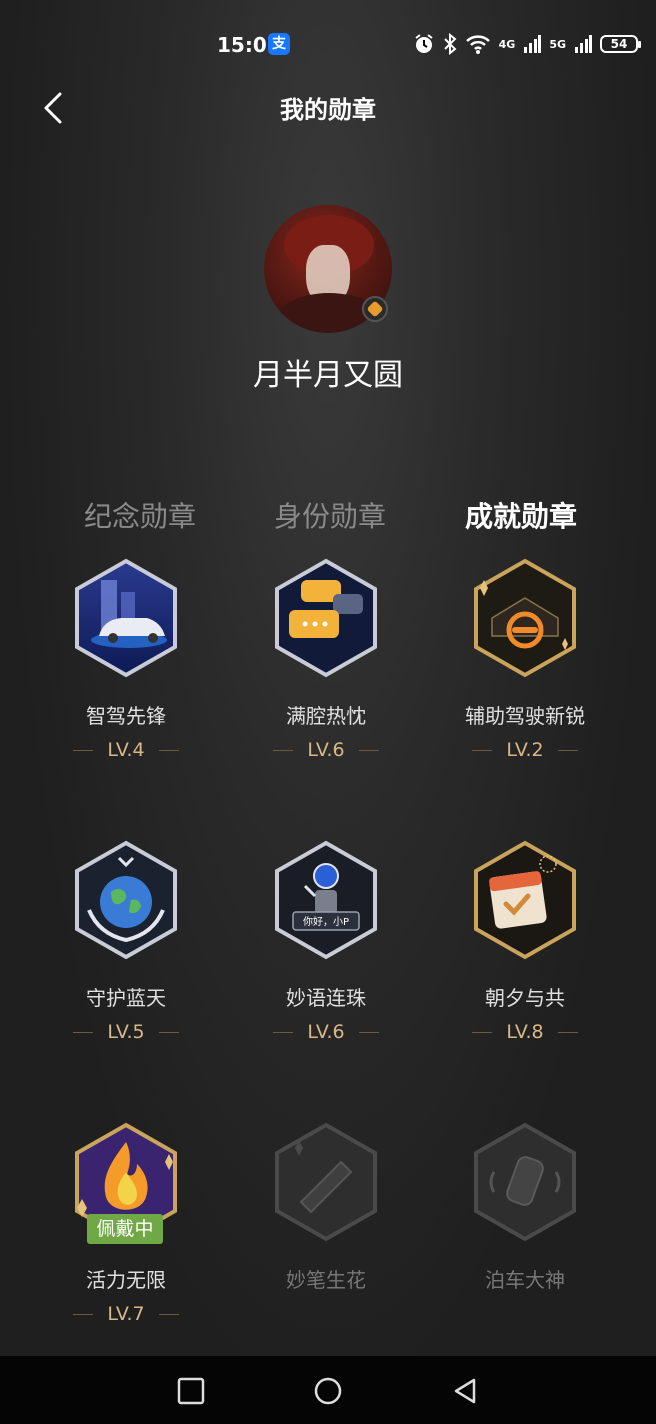 This screenshot has width=656, height=1424. What do you see at coordinates (326, 618) in the screenshot?
I see `chat-bubbles-badge-icon` at bounding box center [326, 618].